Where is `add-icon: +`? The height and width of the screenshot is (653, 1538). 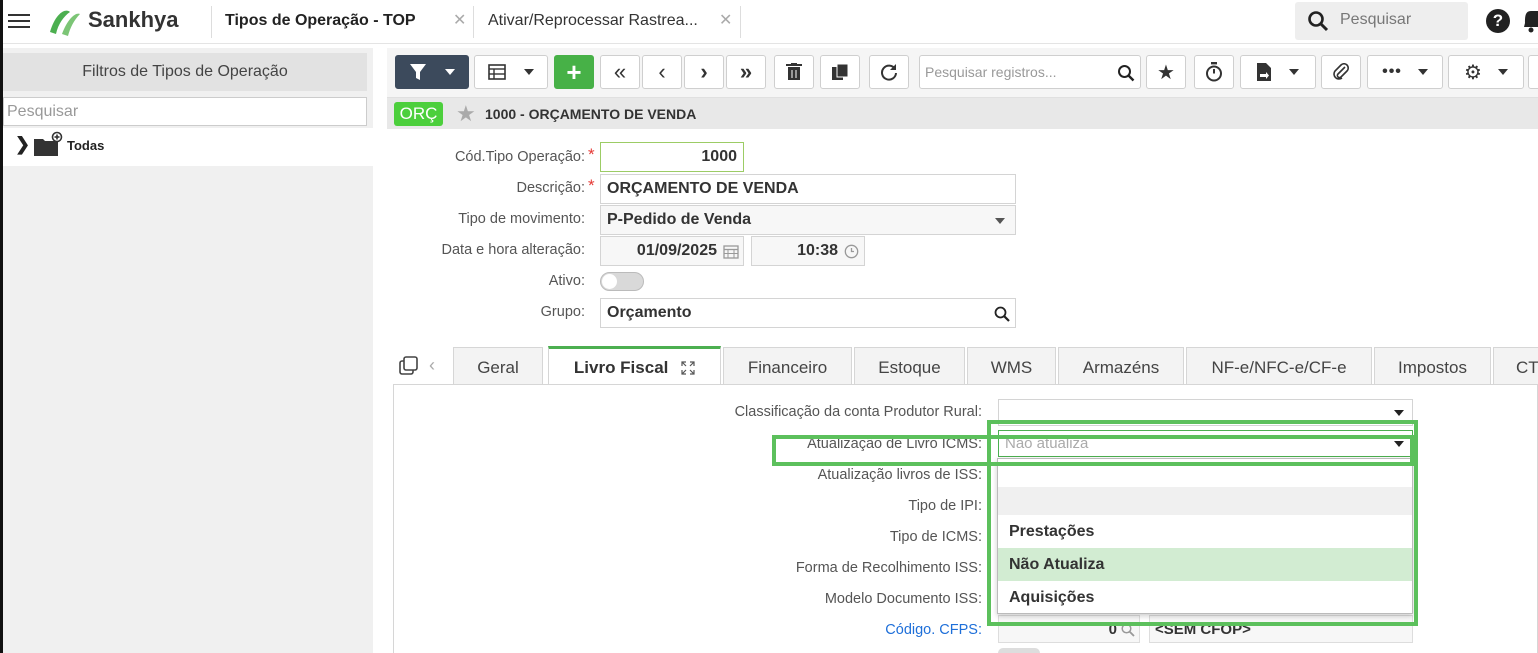 add-icon: + is located at coordinates (574, 71).